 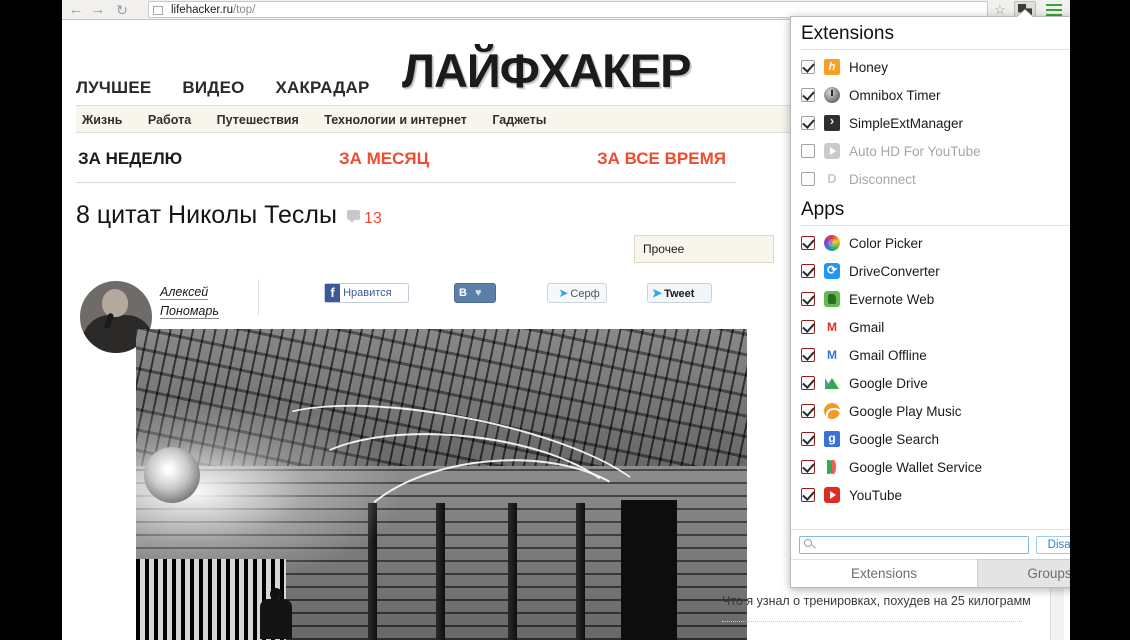 I want to click on list-item: Google Searchx, so click(x=930, y=439).